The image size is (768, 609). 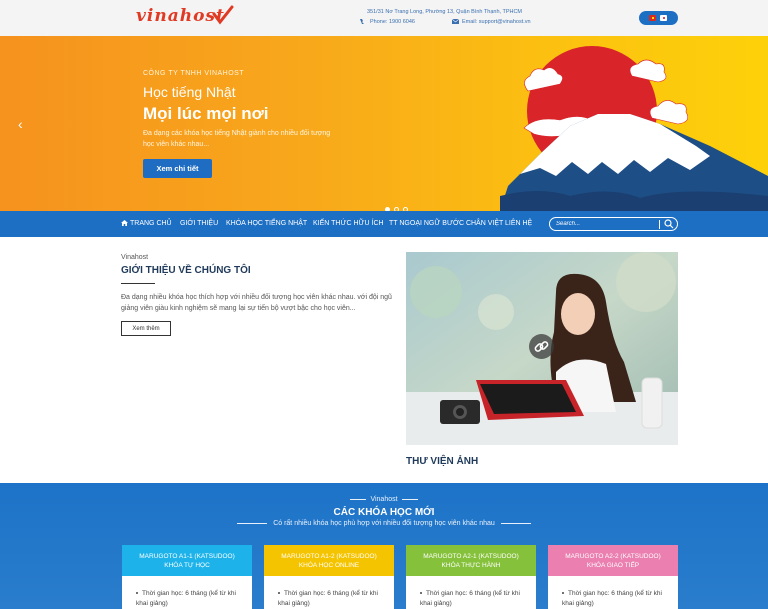 I want to click on chevron-left-icon: ‹, so click(x=20, y=124).